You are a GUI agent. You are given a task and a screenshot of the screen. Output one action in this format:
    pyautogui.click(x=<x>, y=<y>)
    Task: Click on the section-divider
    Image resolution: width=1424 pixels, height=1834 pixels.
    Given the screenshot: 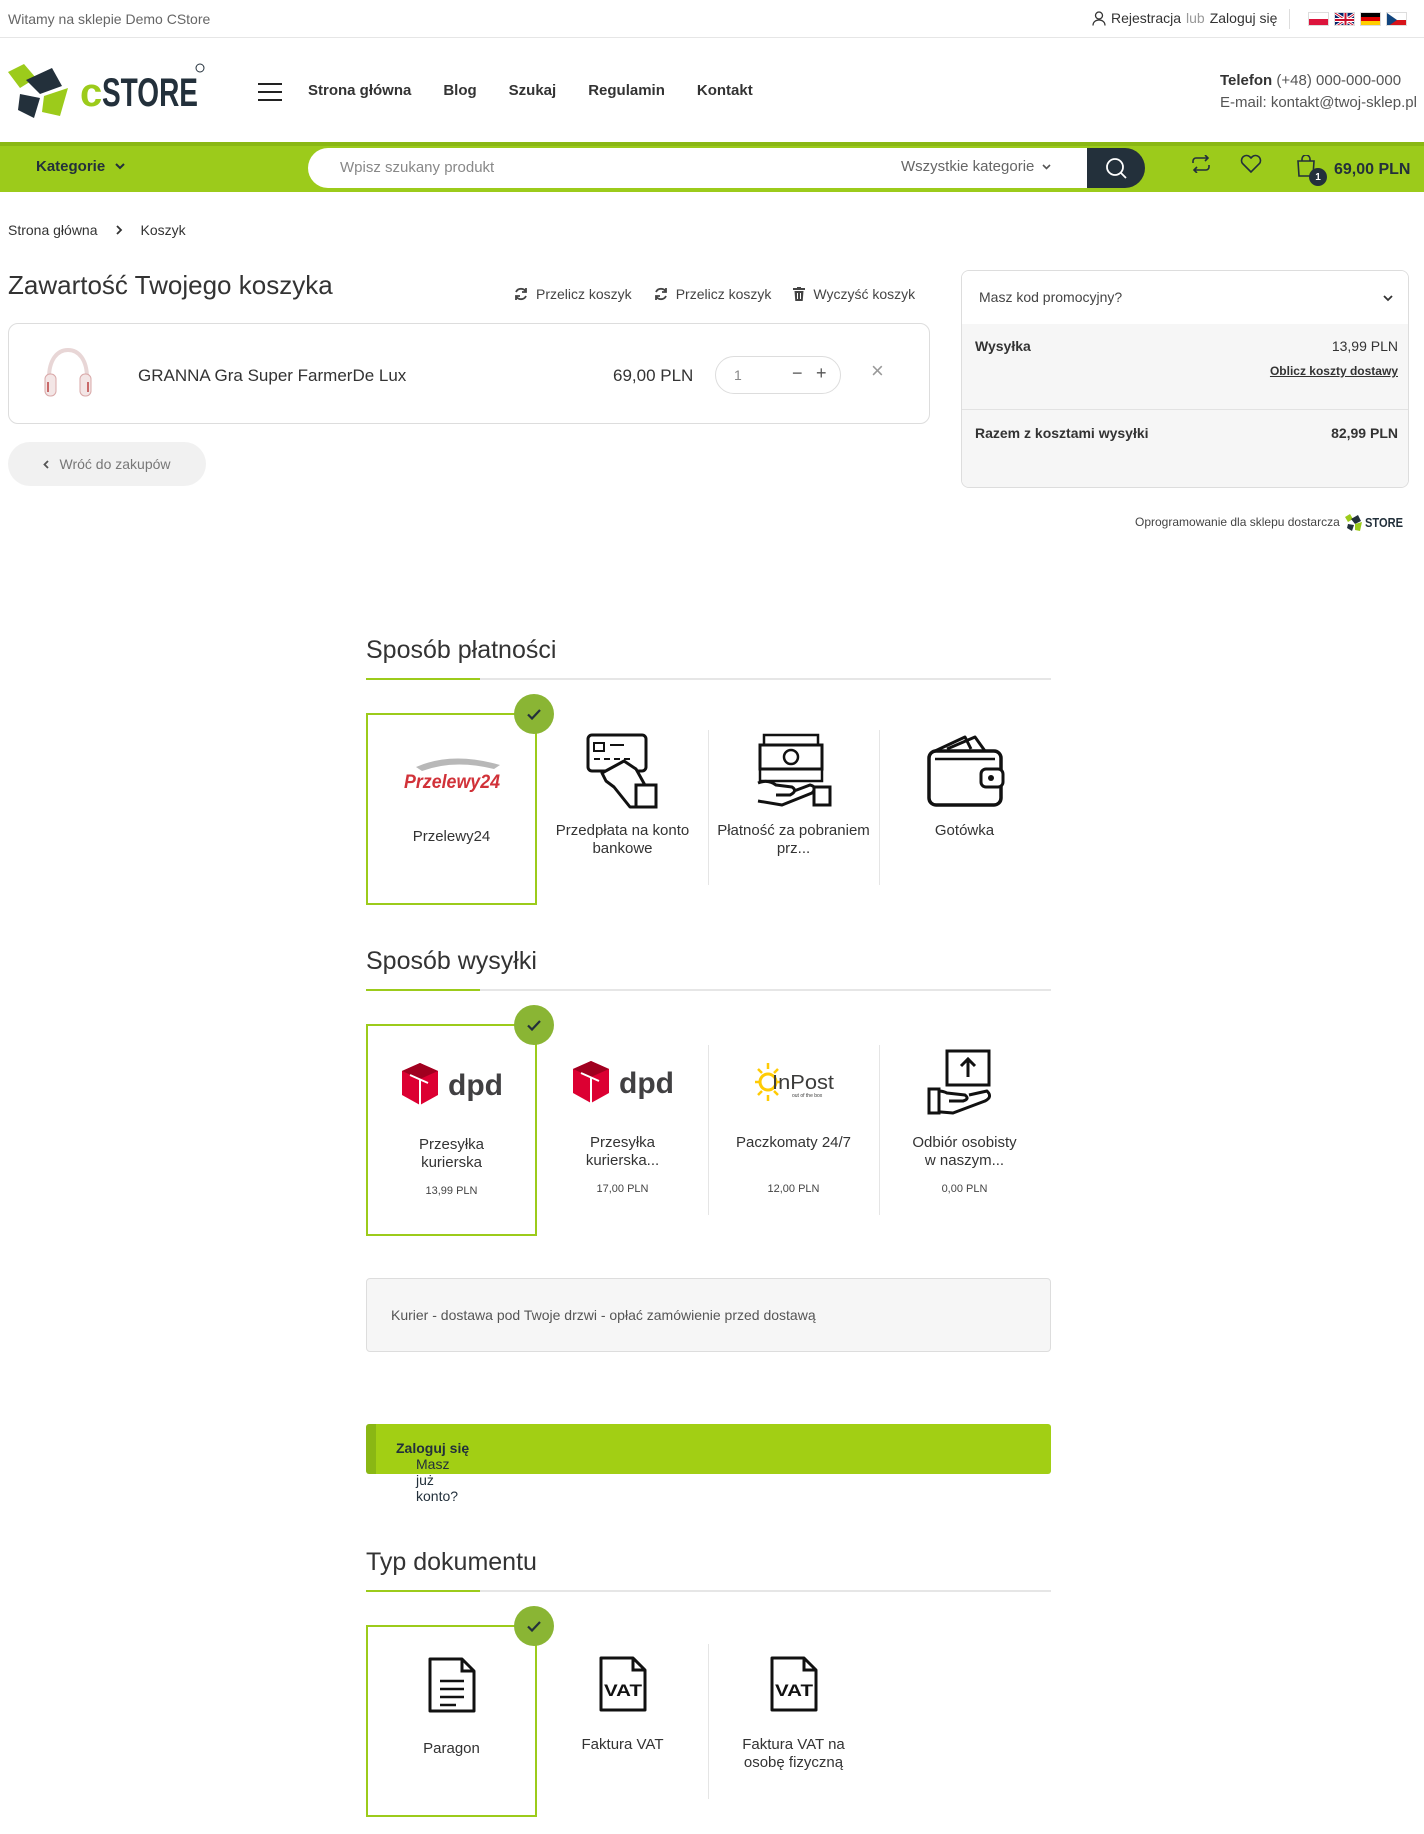 What is the action you would take?
    pyautogui.click(x=708, y=990)
    